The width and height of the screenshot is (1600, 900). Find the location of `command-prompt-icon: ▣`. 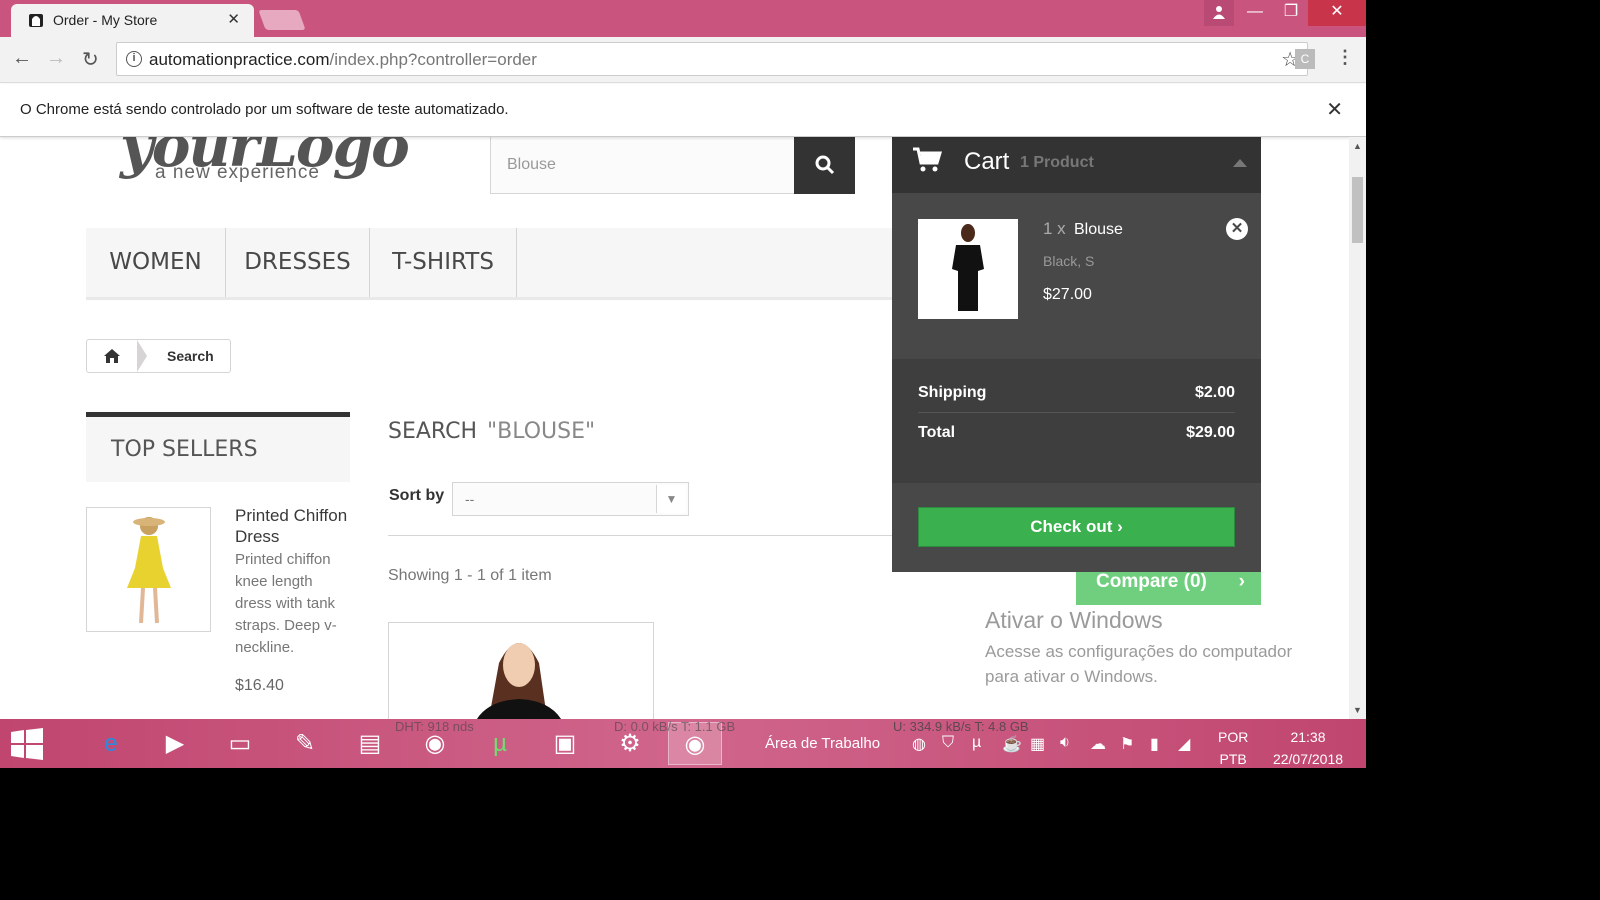

command-prompt-icon: ▣ is located at coordinates (565, 743).